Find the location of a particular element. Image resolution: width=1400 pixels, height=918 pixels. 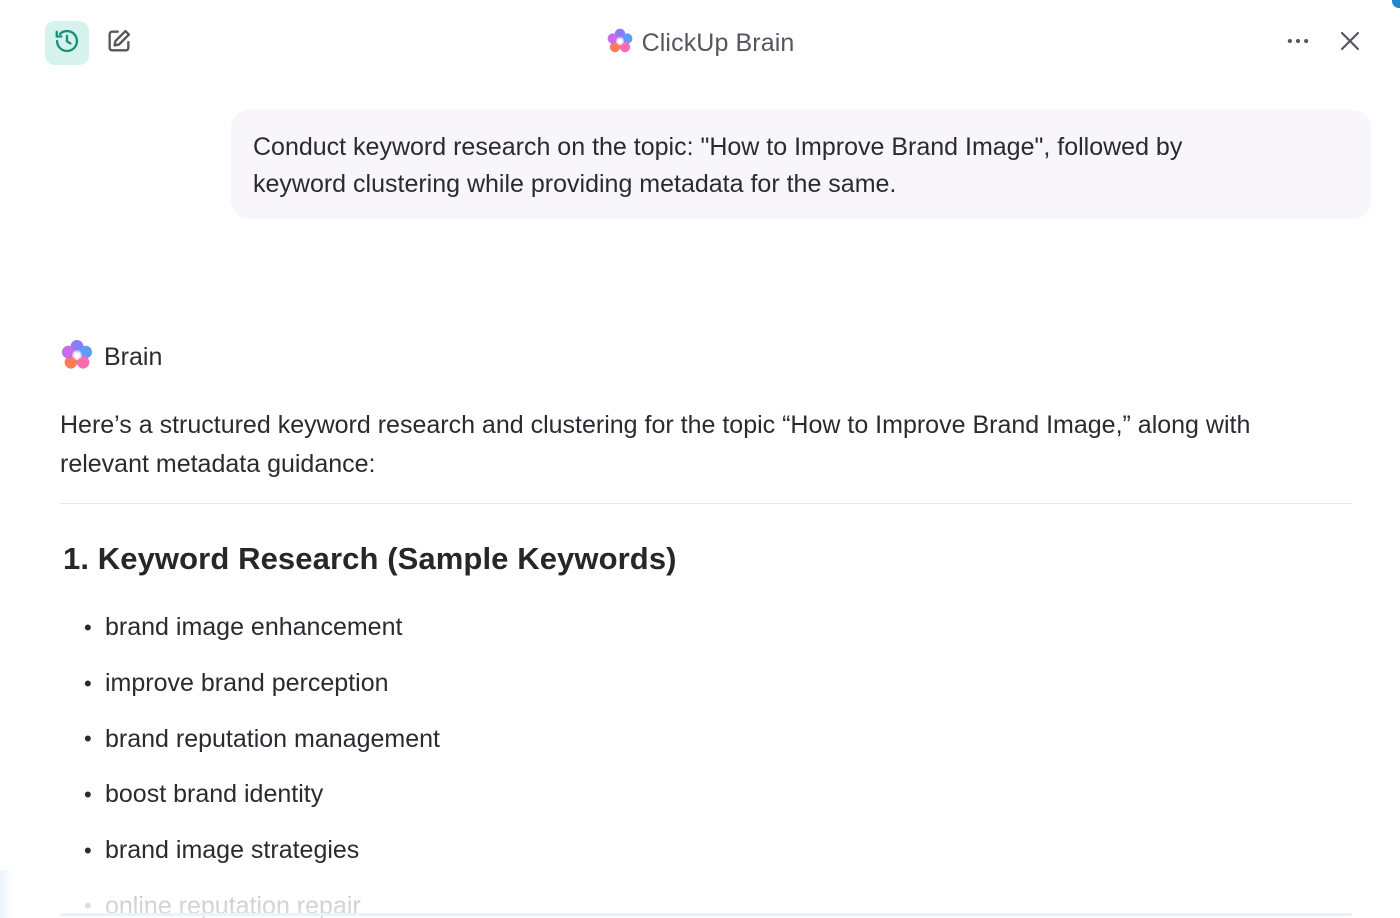

list-item: • boost brand identity is located at coordinates (262, 795).